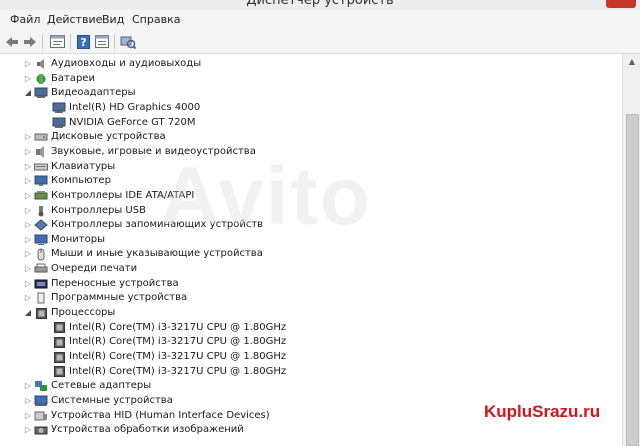 Image resolution: width=640 pixels, height=446 pixels. Describe the element at coordinates (108, 137) in the screenshot. I see `tree-item-label: Дисковые устройства` at that location.